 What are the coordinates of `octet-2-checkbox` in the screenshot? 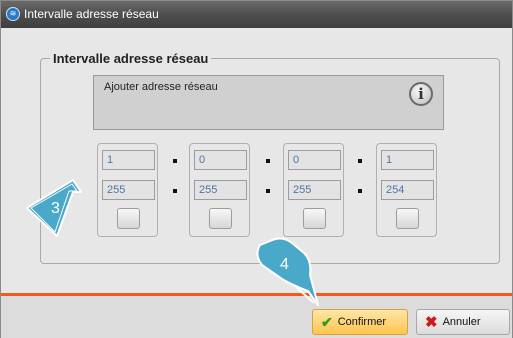 It's located at (220, 218).